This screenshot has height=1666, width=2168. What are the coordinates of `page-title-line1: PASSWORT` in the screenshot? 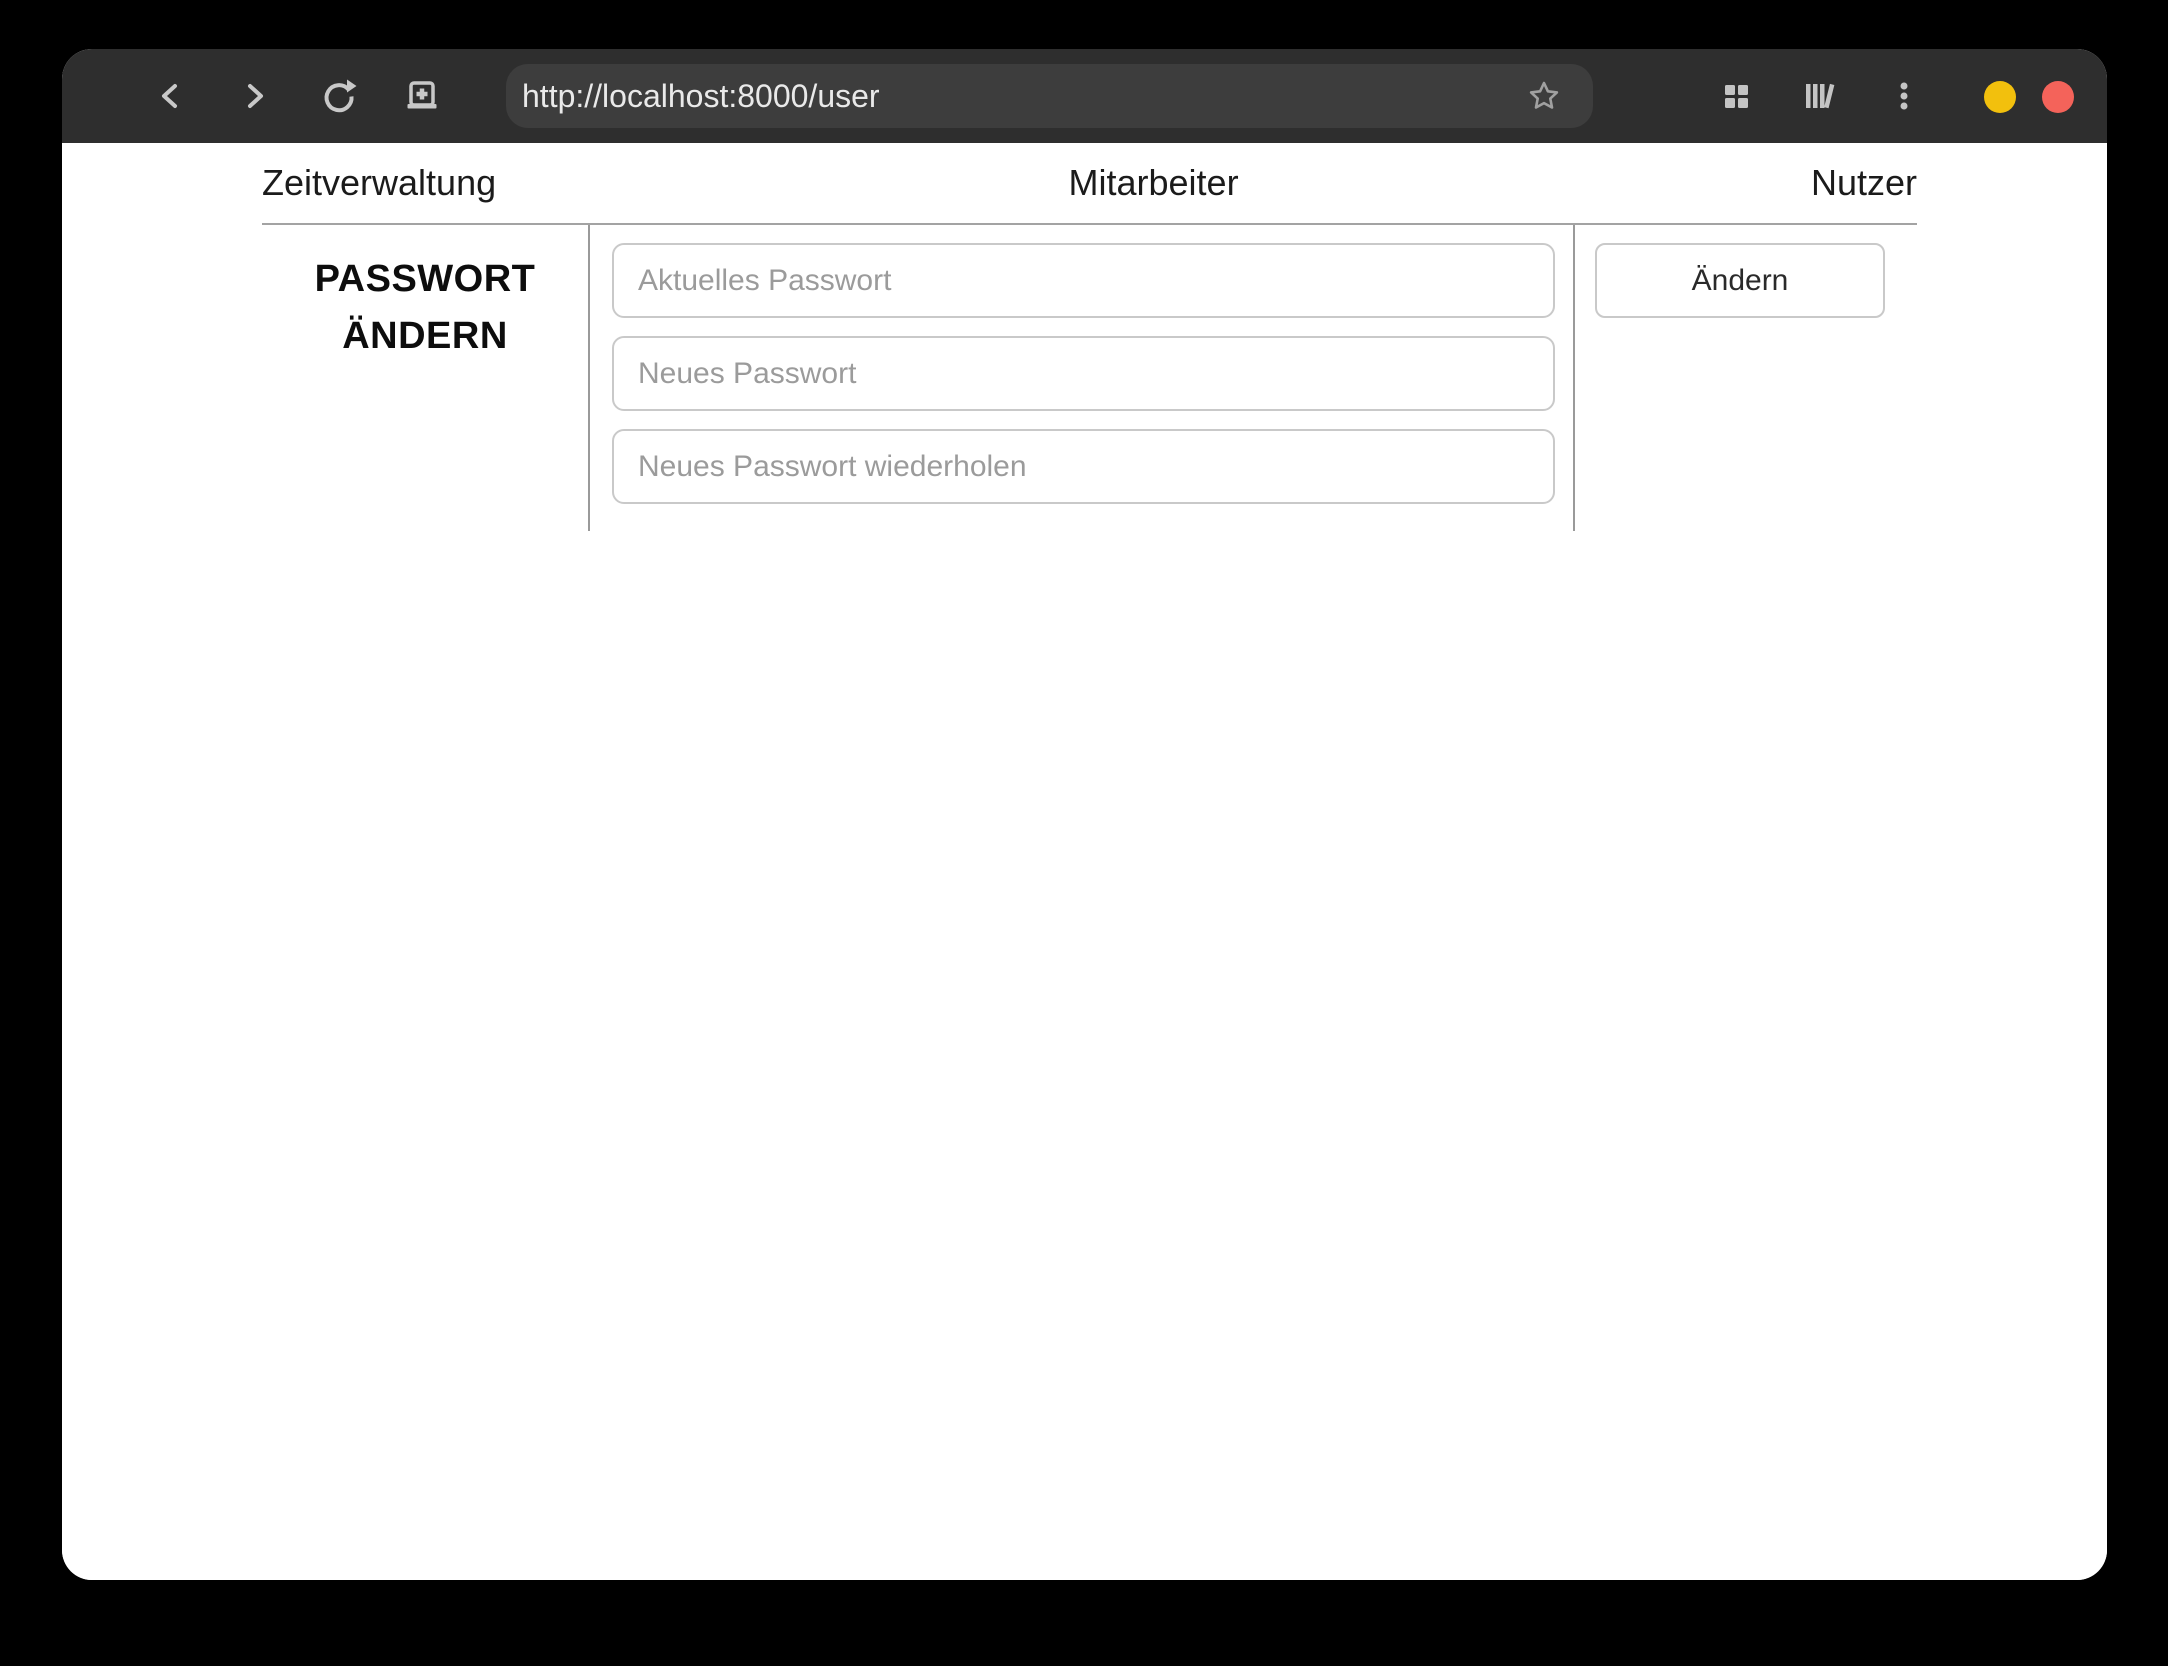 It's located at (425, 279).